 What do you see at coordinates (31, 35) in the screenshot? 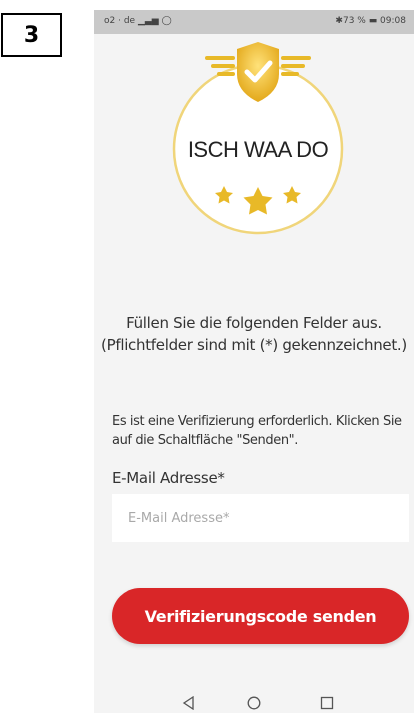
I see `figure-number-label: 3` at bounding box center [31, 35].